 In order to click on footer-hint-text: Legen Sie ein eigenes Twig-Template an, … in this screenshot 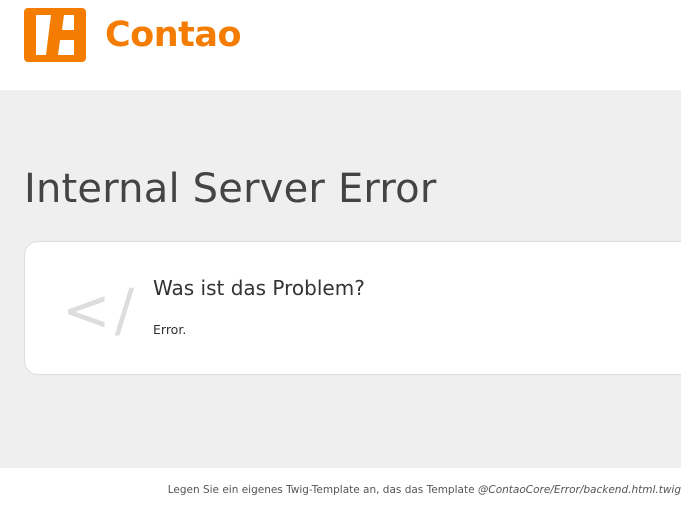, I will do `click(322, 490)`.